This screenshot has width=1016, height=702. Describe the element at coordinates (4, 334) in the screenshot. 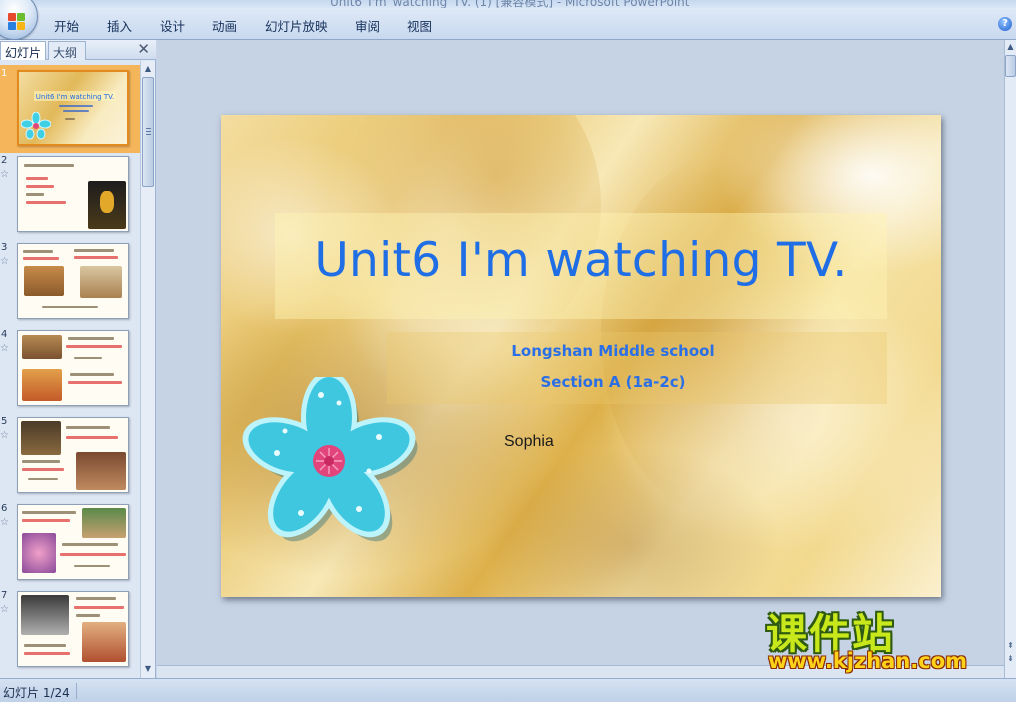

I see `slide-number: 4` at that location.